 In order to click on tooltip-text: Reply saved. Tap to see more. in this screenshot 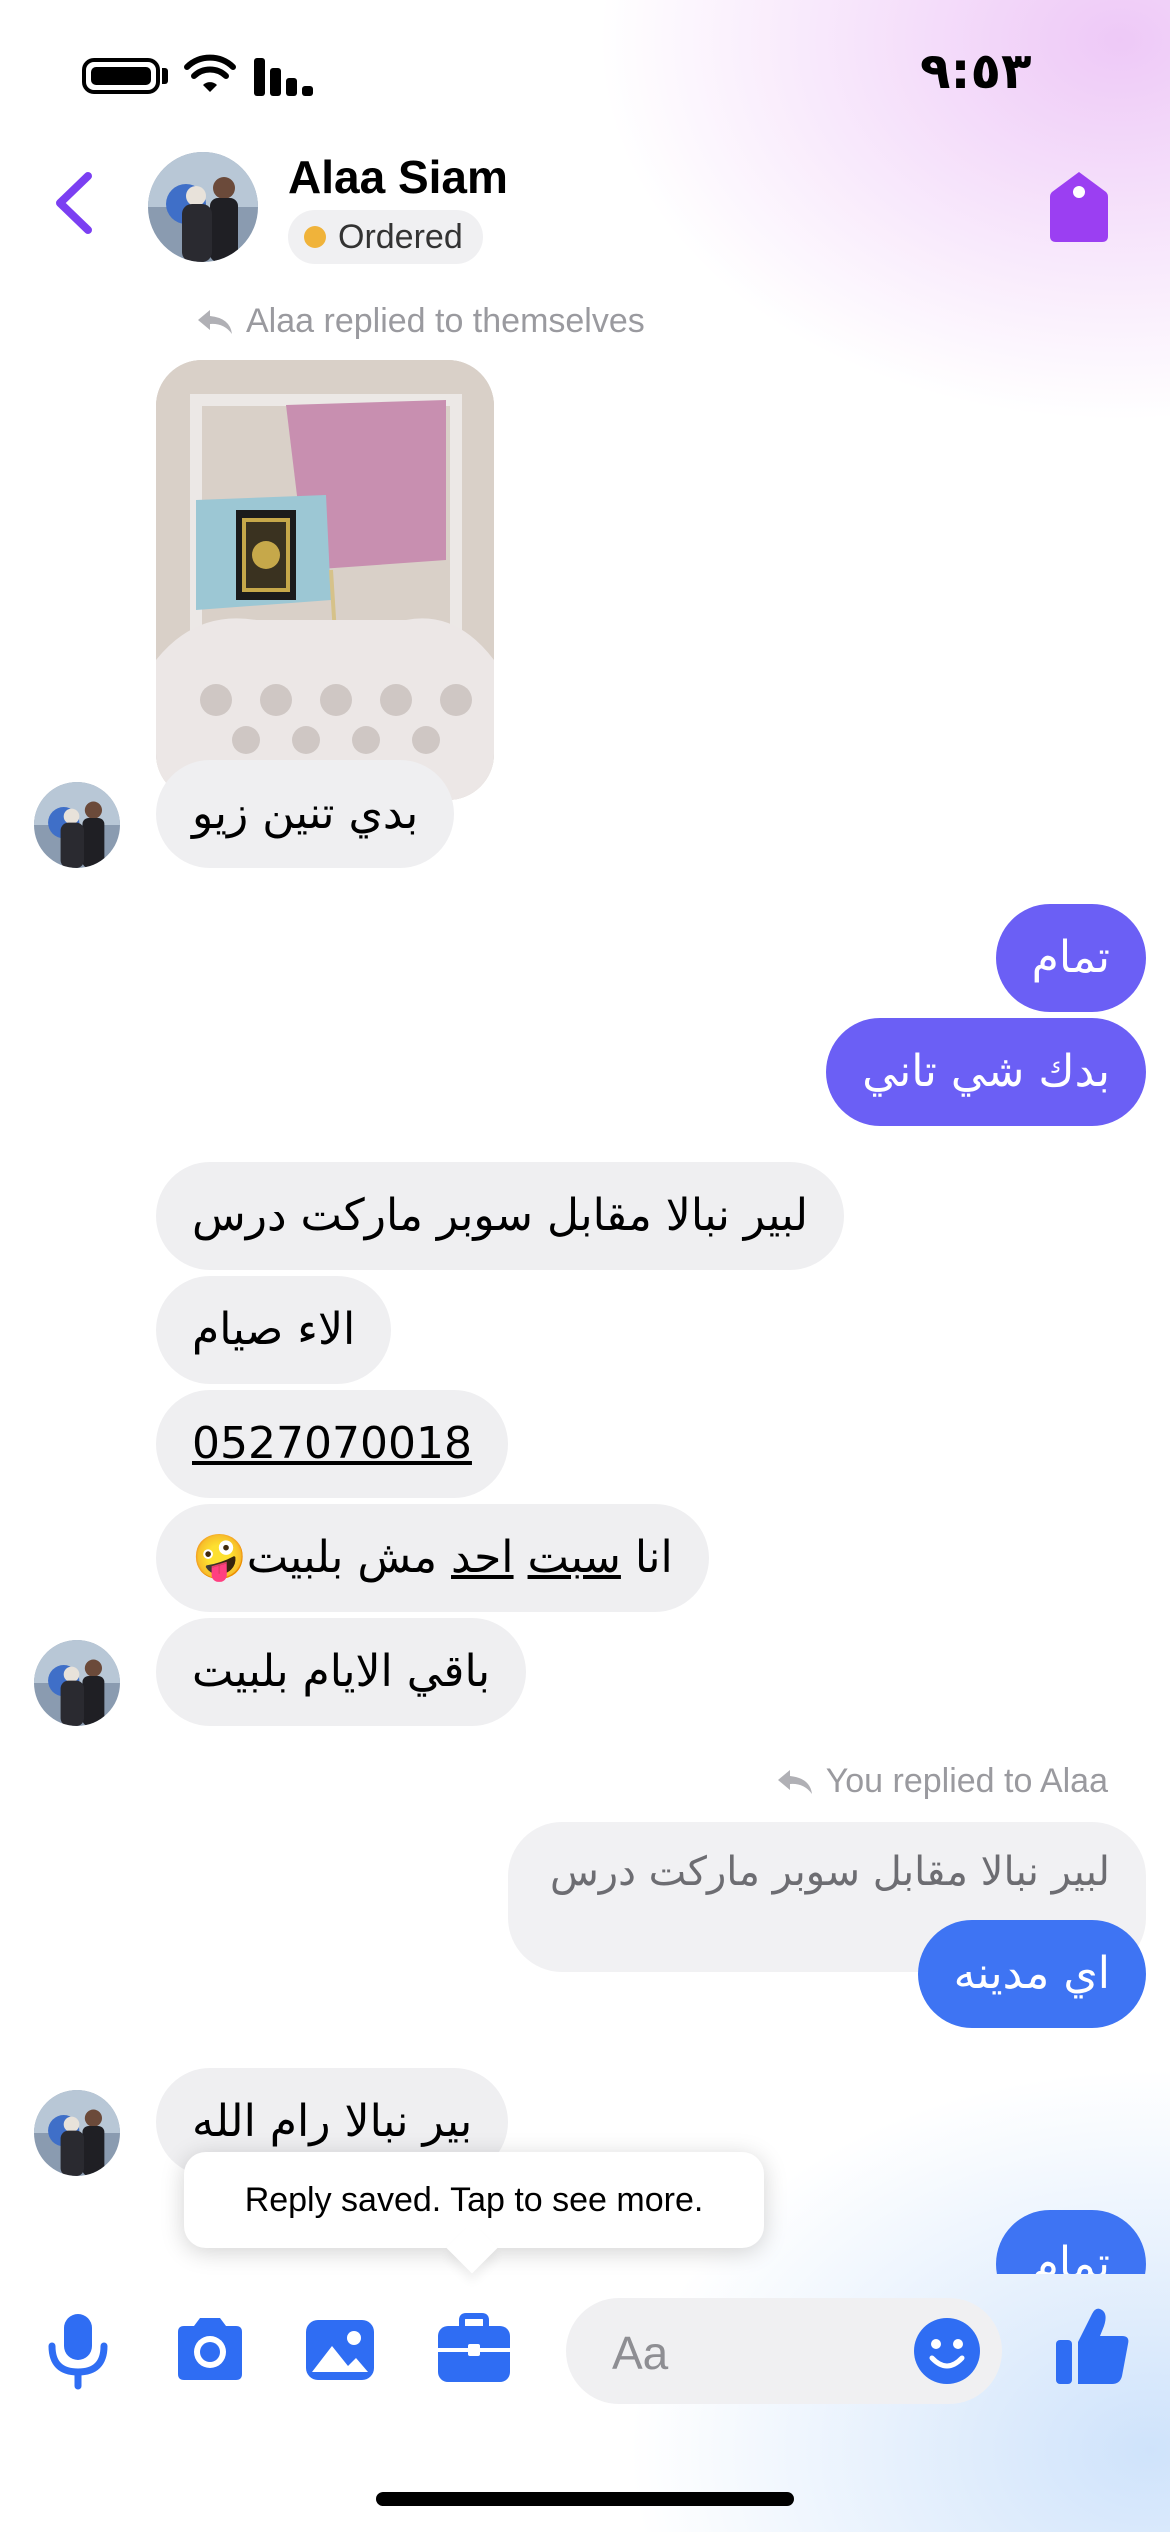, I will do `click(474, 2199)`.